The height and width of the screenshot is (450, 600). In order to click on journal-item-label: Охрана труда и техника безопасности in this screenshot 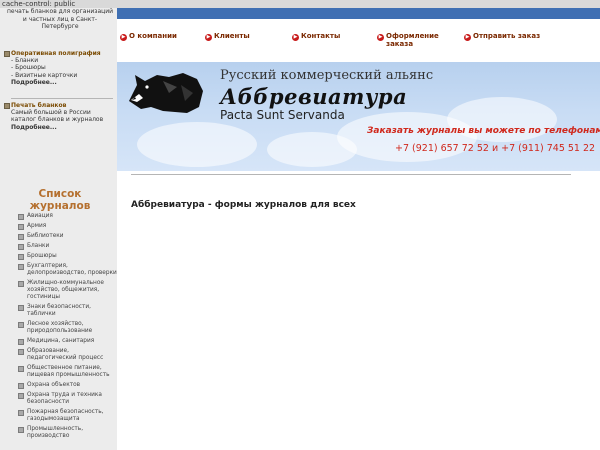, I will do `click(64, 398)`.